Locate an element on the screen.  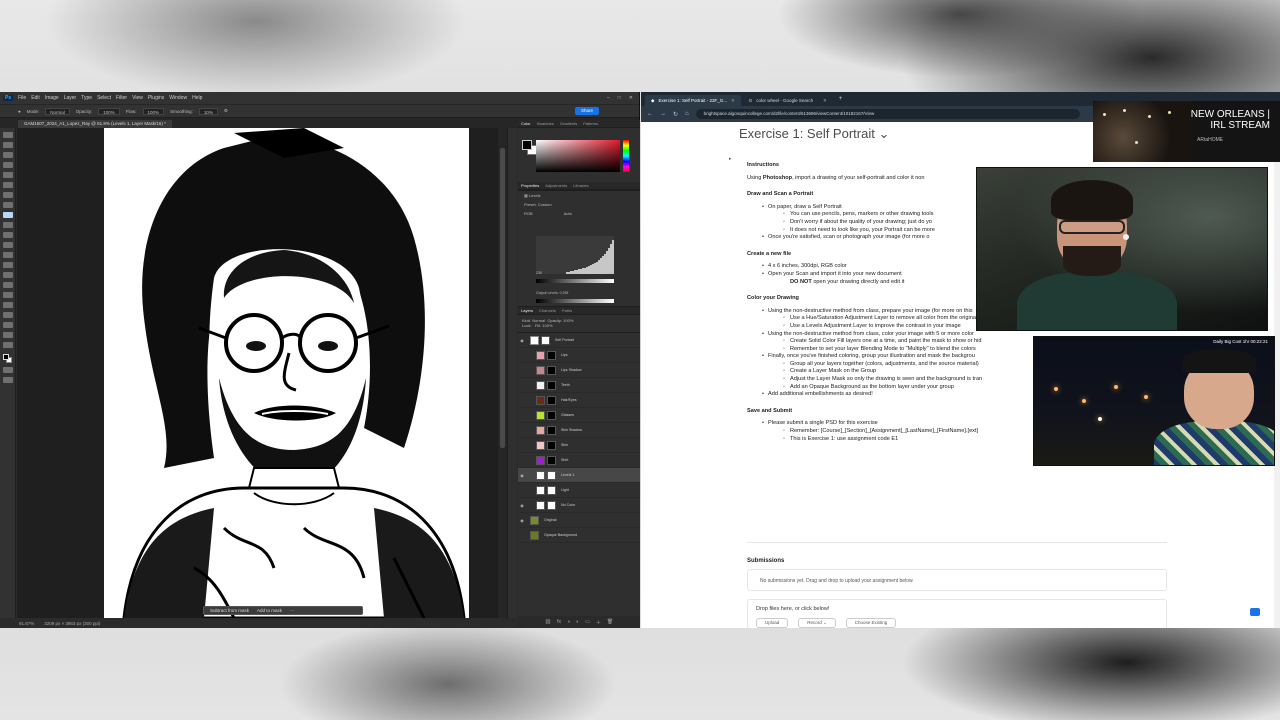
share-button: Share is located at coordinates (586, 111).